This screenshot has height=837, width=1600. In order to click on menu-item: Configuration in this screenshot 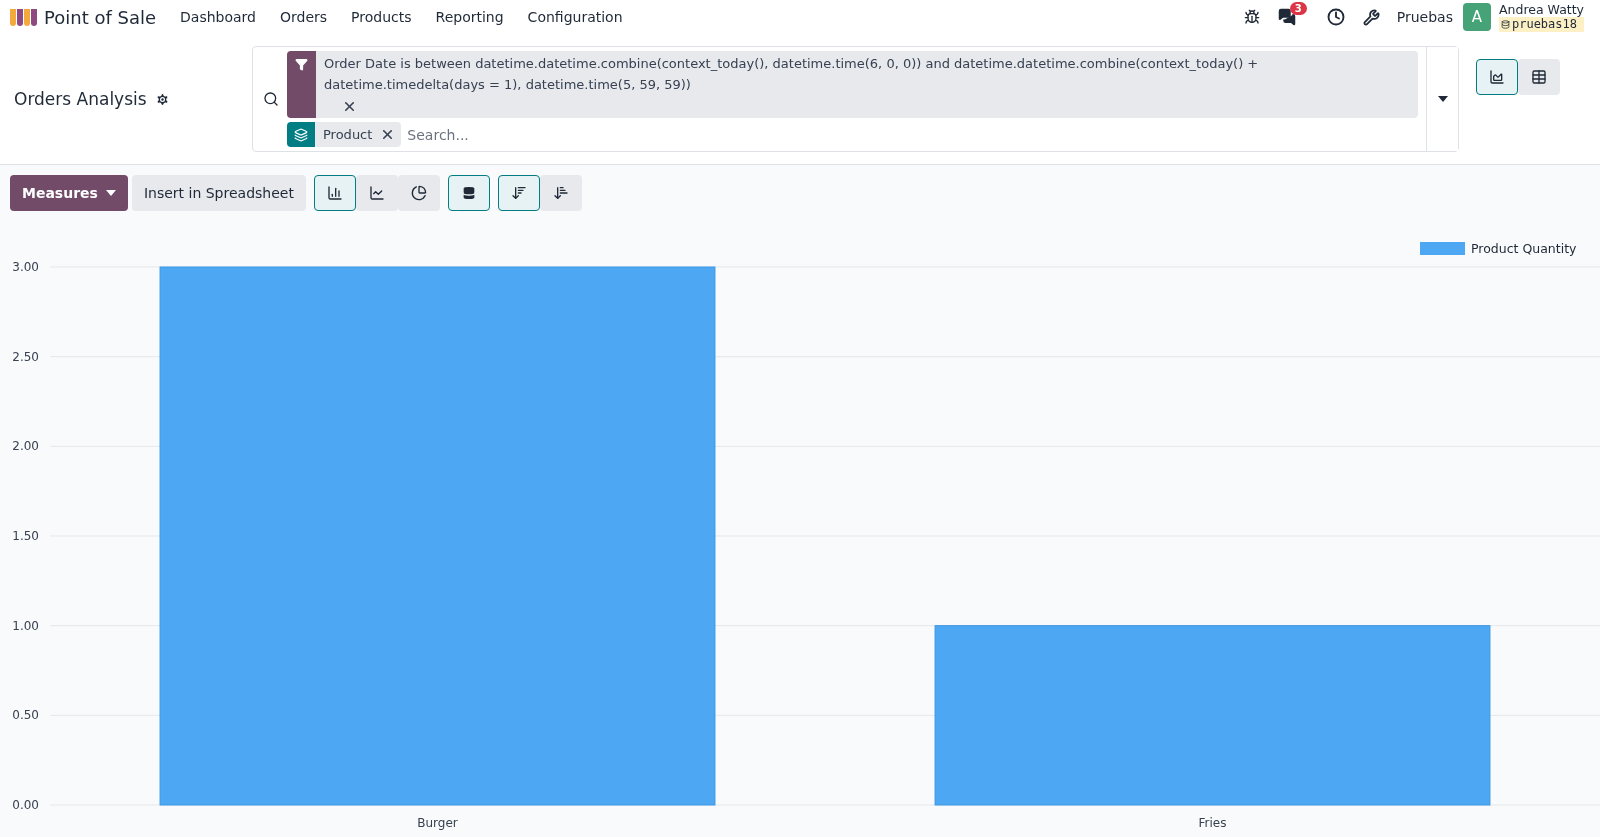, I will do `click(575, 17)`.